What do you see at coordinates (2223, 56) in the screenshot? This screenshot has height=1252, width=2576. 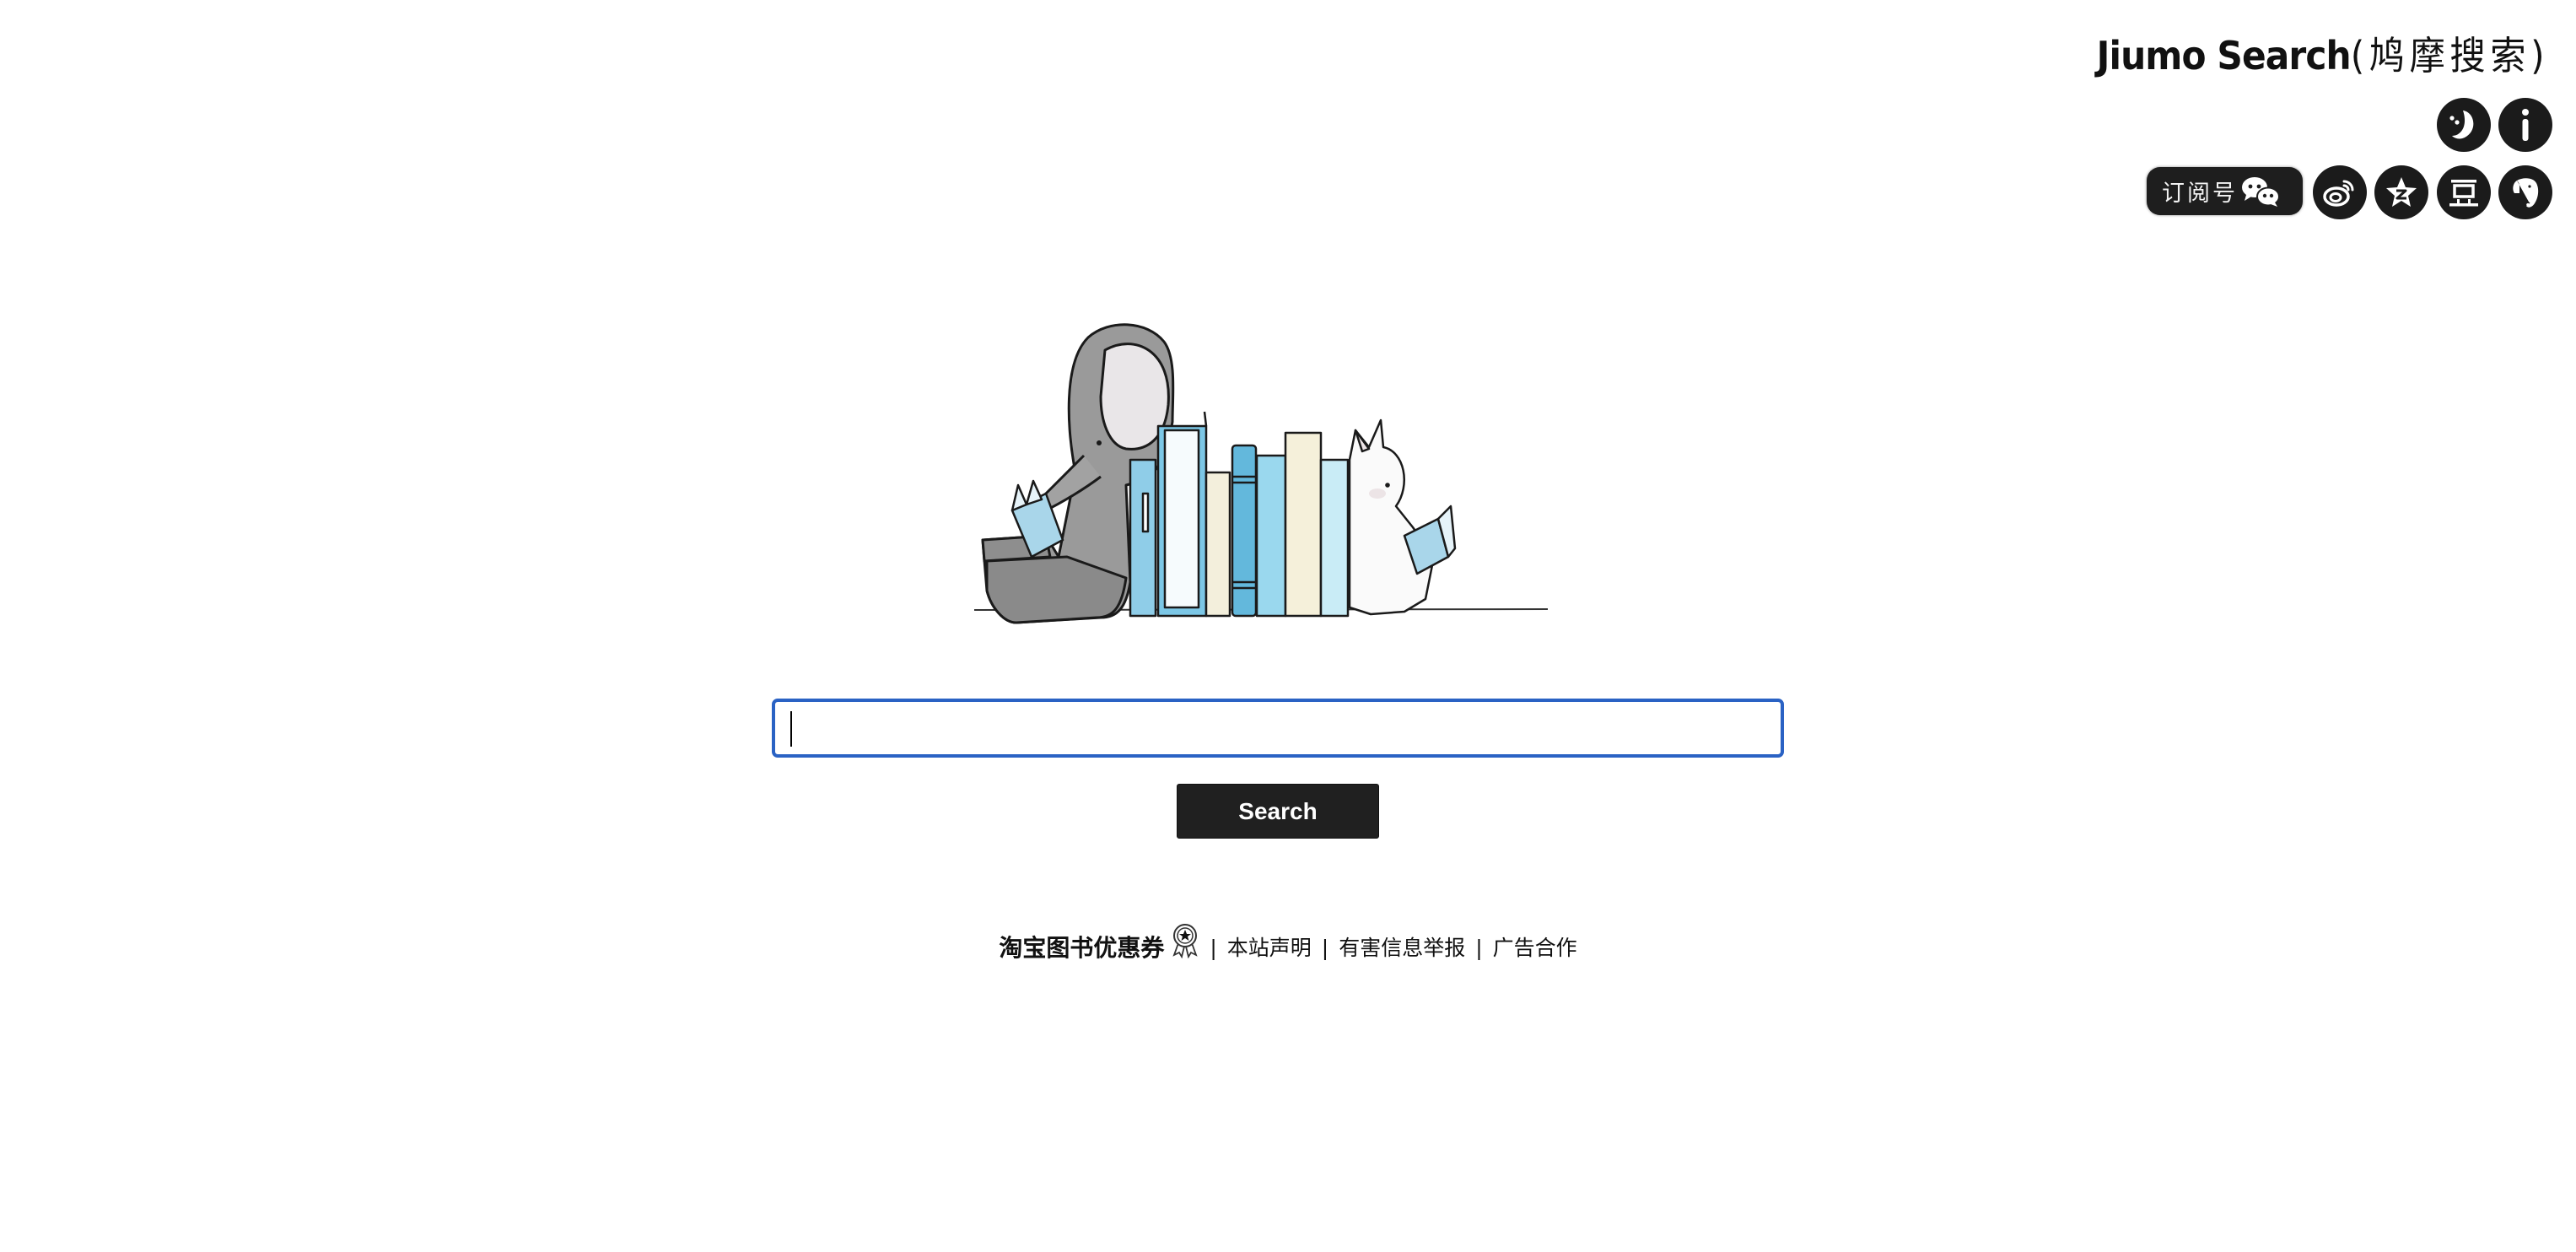 I see `site-title-en: Jiumo Search` at bounding box center [2223, 56].